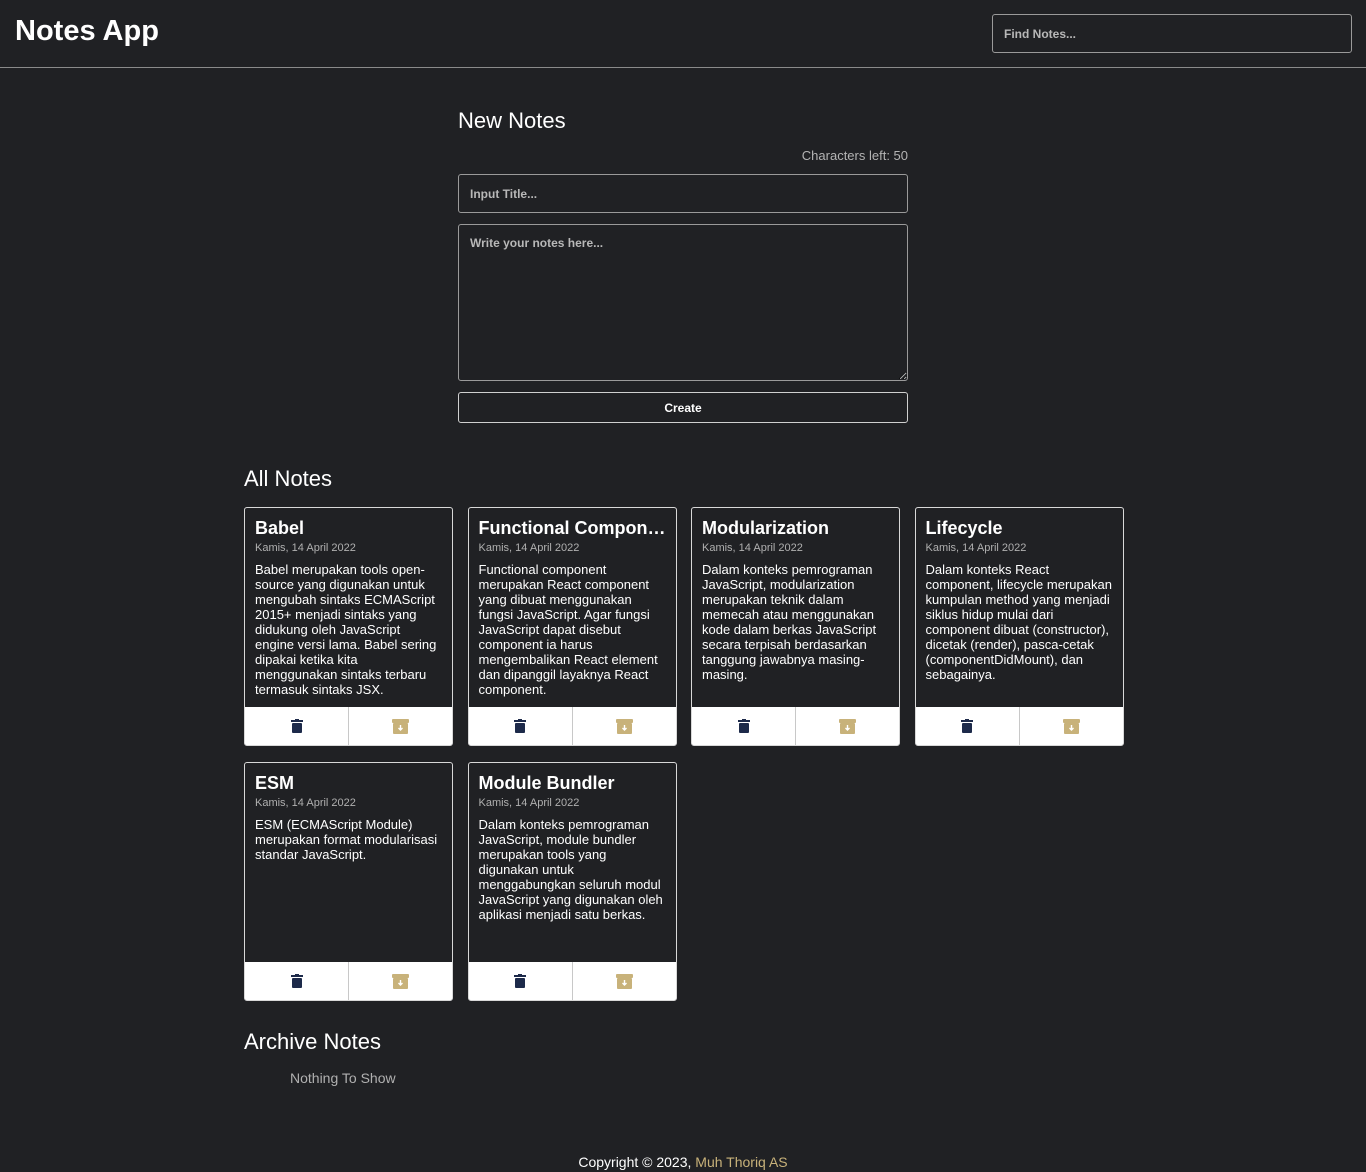 This screenshot has height=1172, width=1366. What do you see at coordinates (572, 783) in the screenshot?
I see `note-title: Module Bundler` at bounding box center [572, 783].